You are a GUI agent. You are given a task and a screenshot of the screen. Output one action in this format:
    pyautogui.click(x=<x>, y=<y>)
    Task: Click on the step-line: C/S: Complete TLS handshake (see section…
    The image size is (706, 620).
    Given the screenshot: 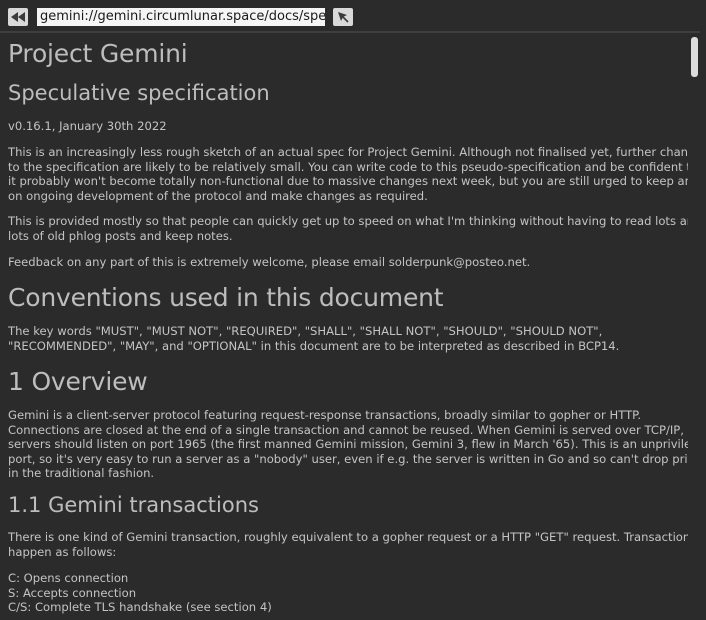 What is the action you would take?
    pyautogui.click(x=140, y=607)
    